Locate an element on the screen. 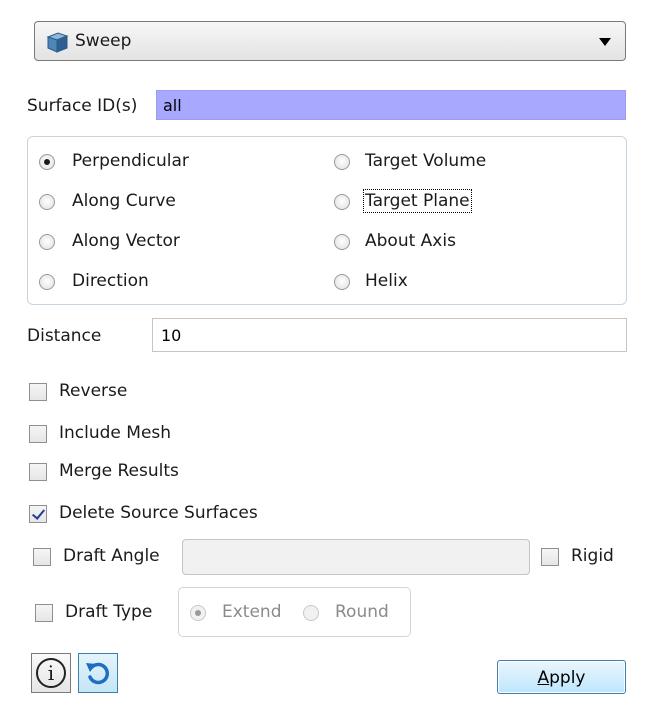 Image resolution: width=645 pixels, height=711 pixels. info-button: i is located at coordinates (51, 673).